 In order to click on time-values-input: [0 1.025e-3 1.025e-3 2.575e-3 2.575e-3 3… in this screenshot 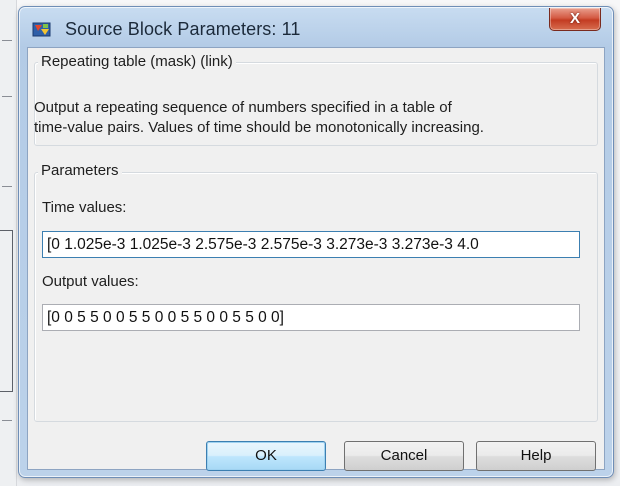, I will do `click(311, 244)`.